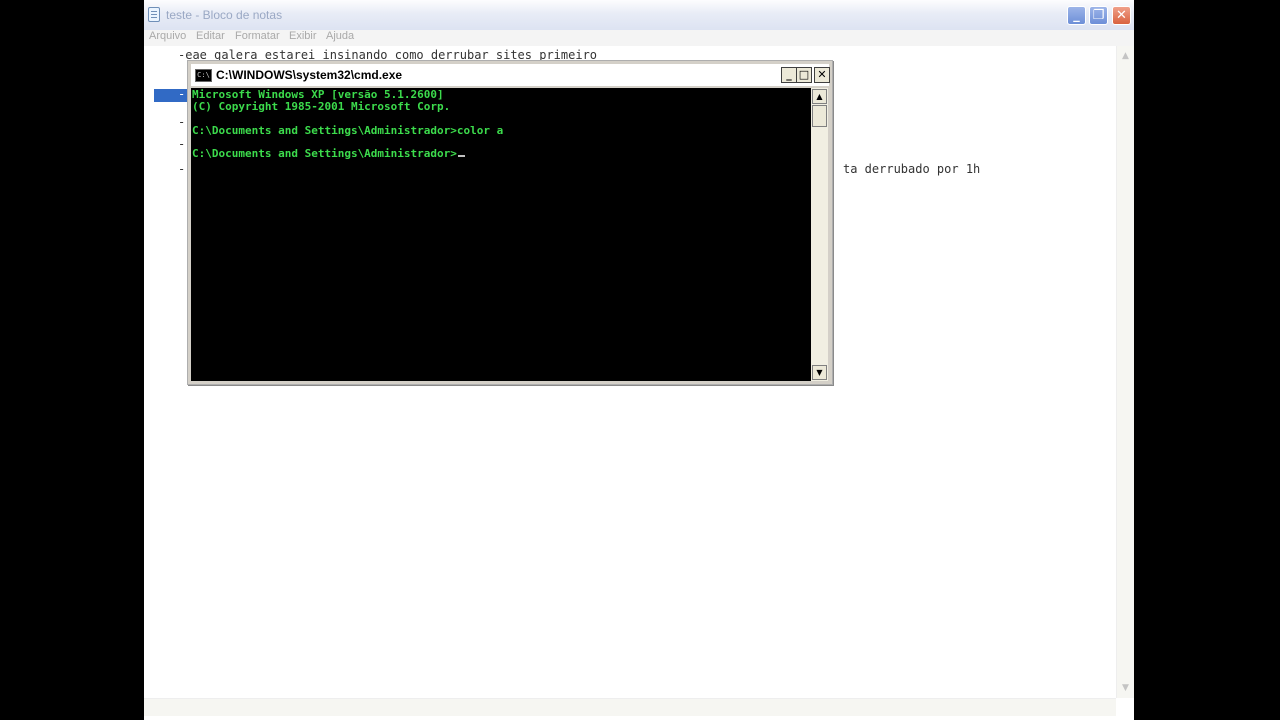  I want to click on cmd-maximize-button: □, so click(804, 75).